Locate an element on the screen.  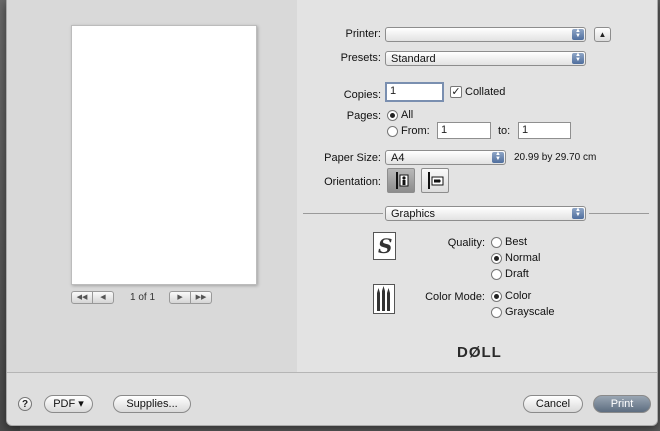
quality-best-radio is located at coordinates (496, 242).